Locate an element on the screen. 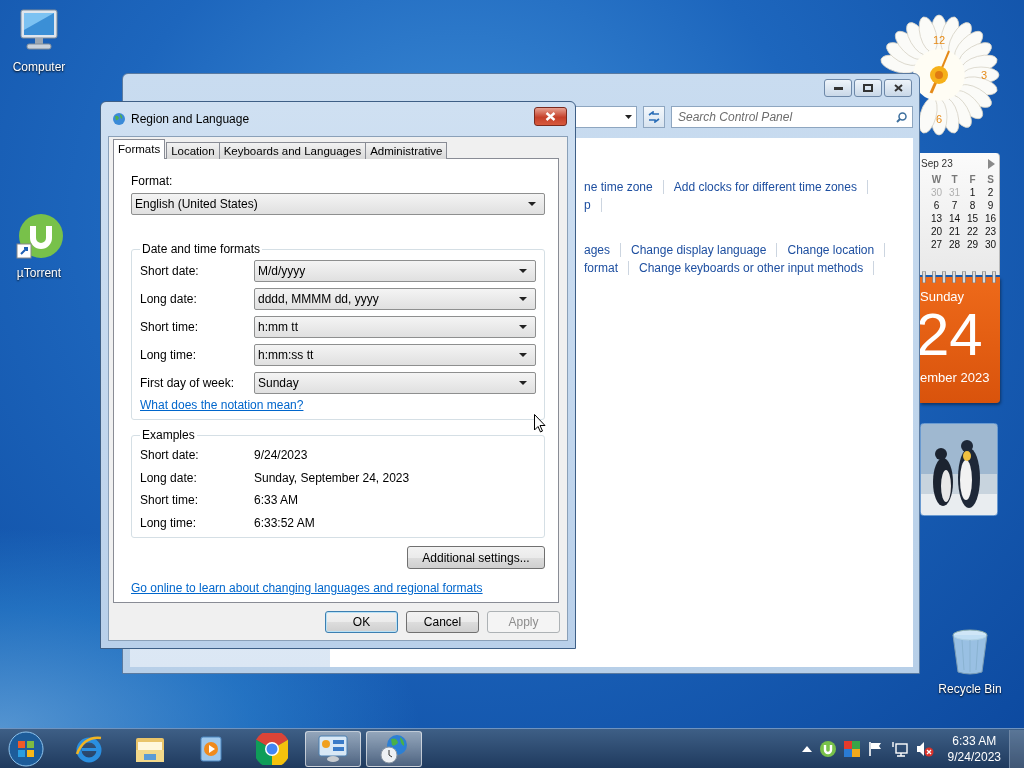  field-label: Long date: is located at coordinates (169, 477).